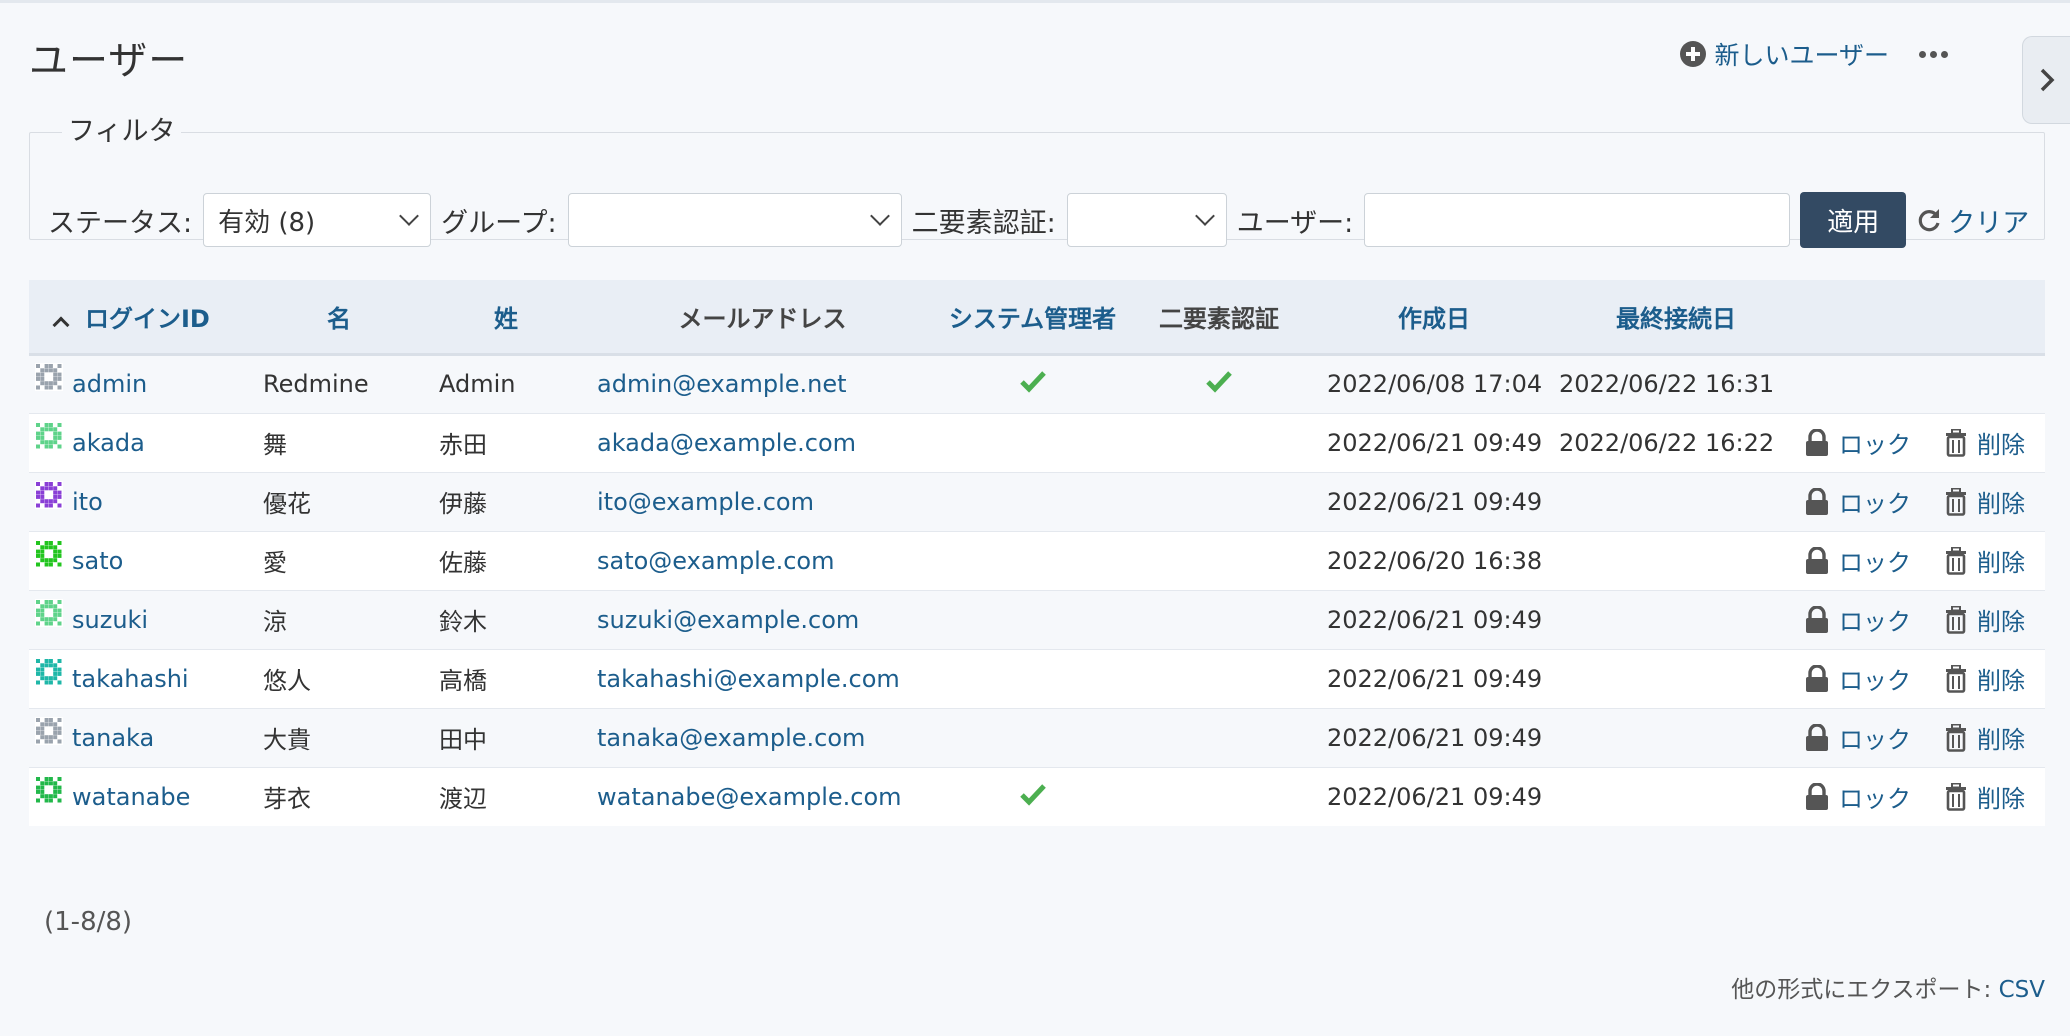 The height and width of the screenshot is (1036, 2070). Describe the element at coordinates (748, 679) in the screenshot. I see `mail-link: takahashi@example.com` at that location.